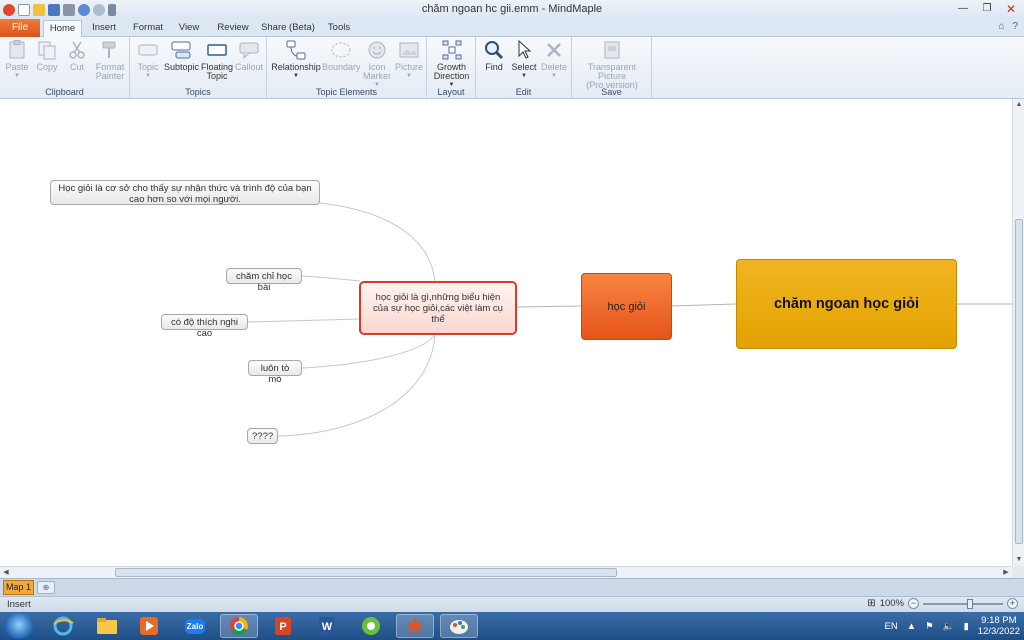 Image resolution: width=1024 pixels, height=640 pixels. Describe the element at coordinates (77, 56) in the screenshot. I see `cut-button: Cut` at that location.